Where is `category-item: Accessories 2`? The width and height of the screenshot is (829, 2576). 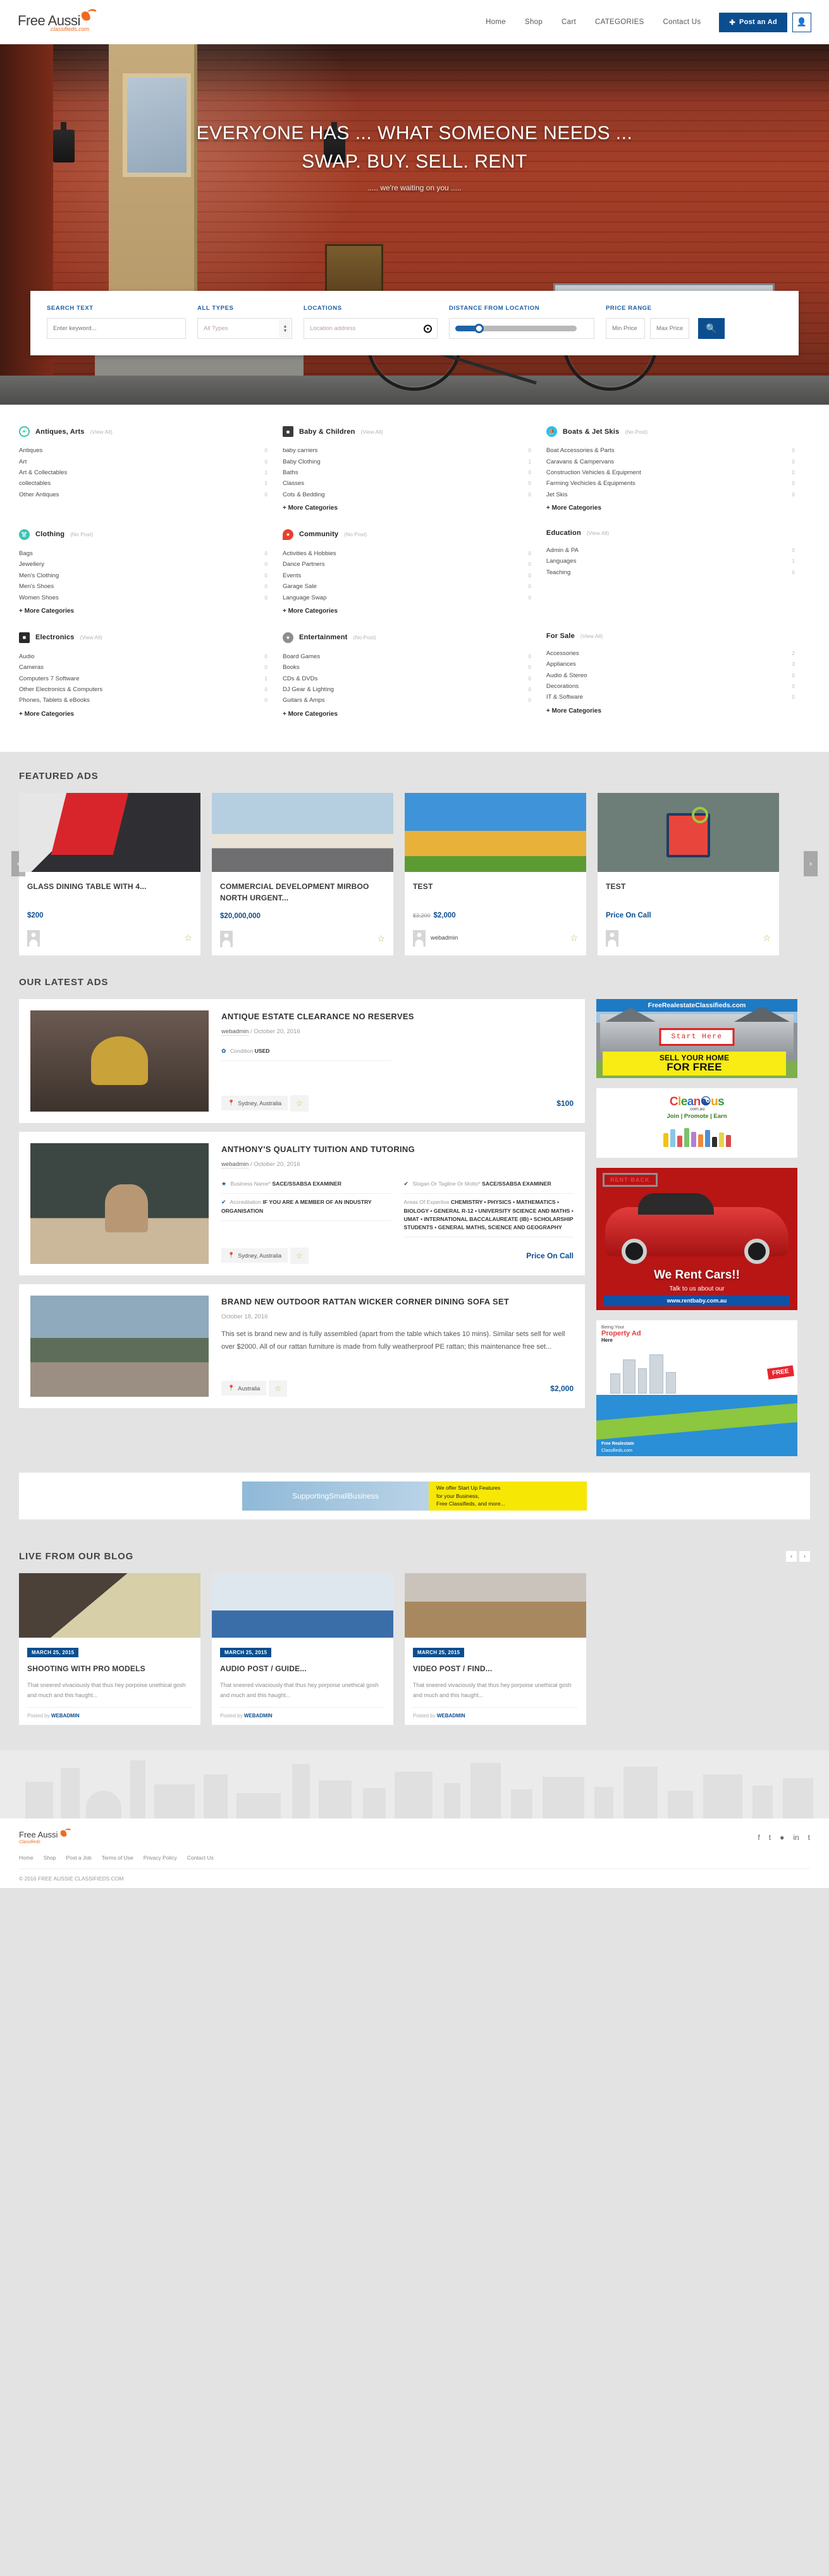
category-item: Accessories 2 is located at coordinates (670, 653).